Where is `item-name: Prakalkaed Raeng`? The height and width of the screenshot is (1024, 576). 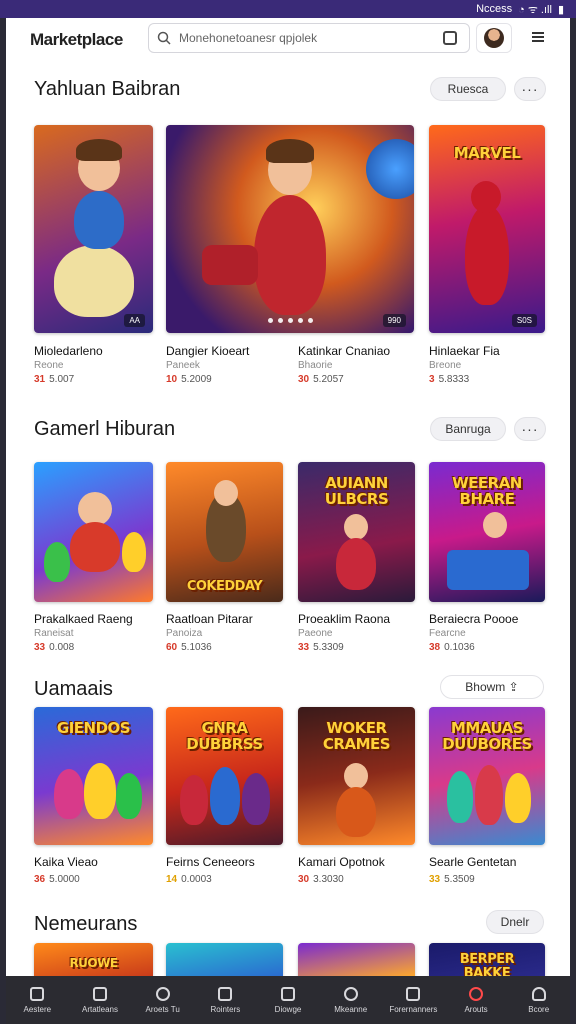 item-name: Prakalkaed Raeng is located at coordinates (83, 619).